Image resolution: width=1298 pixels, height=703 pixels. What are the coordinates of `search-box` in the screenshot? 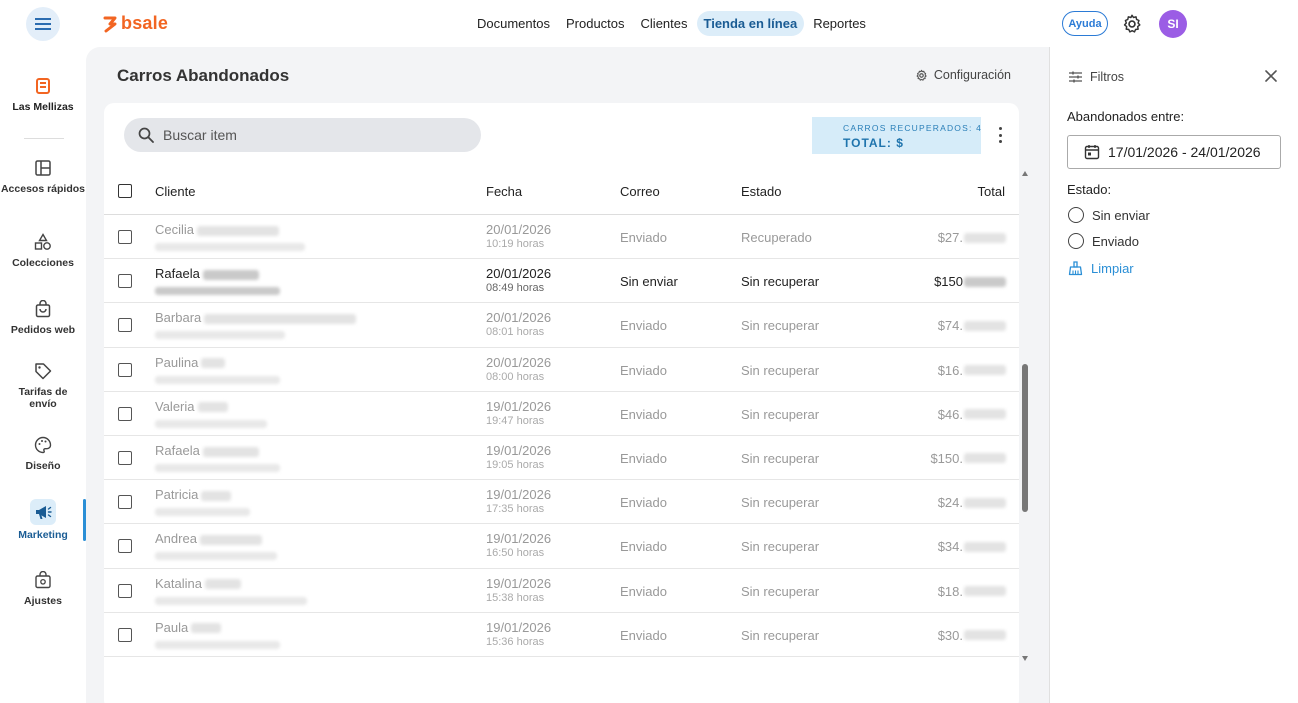 It's located at (302, 135).